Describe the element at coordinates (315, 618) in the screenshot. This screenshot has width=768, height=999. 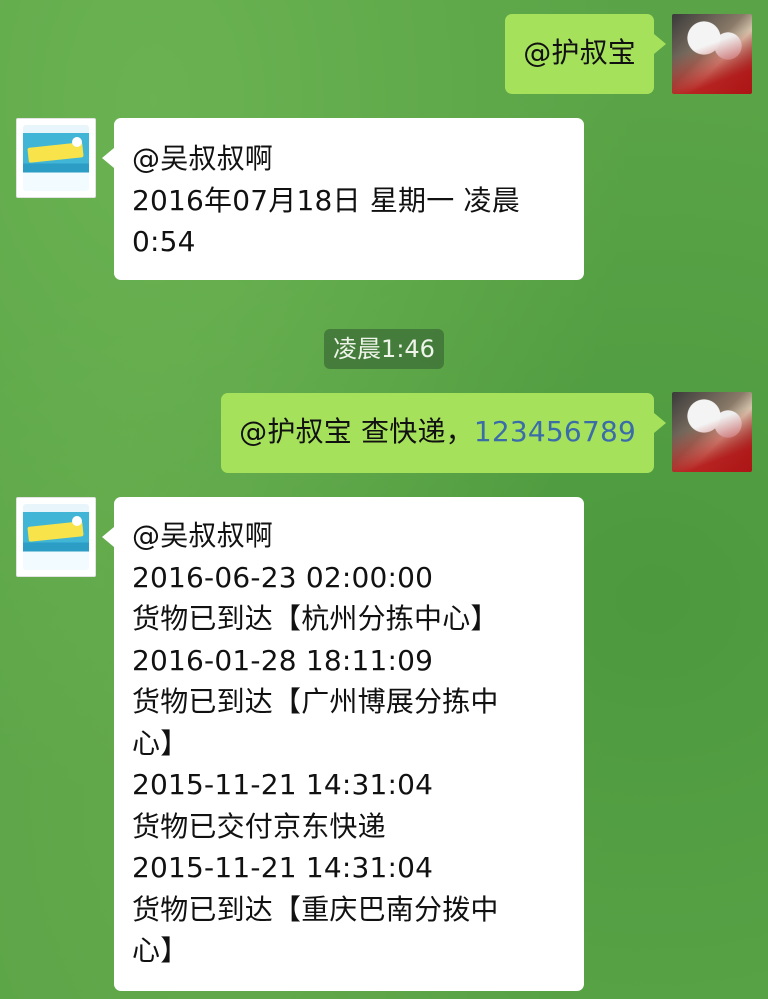
I see `tracking-status: 货物已到达【杭州分拣中心】` at that location.